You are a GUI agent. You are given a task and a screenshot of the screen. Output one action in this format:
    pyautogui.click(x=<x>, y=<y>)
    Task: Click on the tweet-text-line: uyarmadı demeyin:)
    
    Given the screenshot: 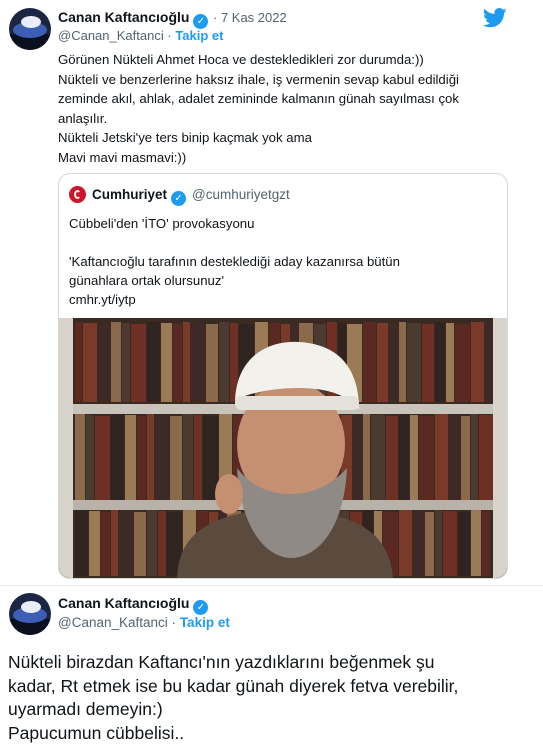 What is the action you would take?
    pyautogui.click(x=85, y=709)
    